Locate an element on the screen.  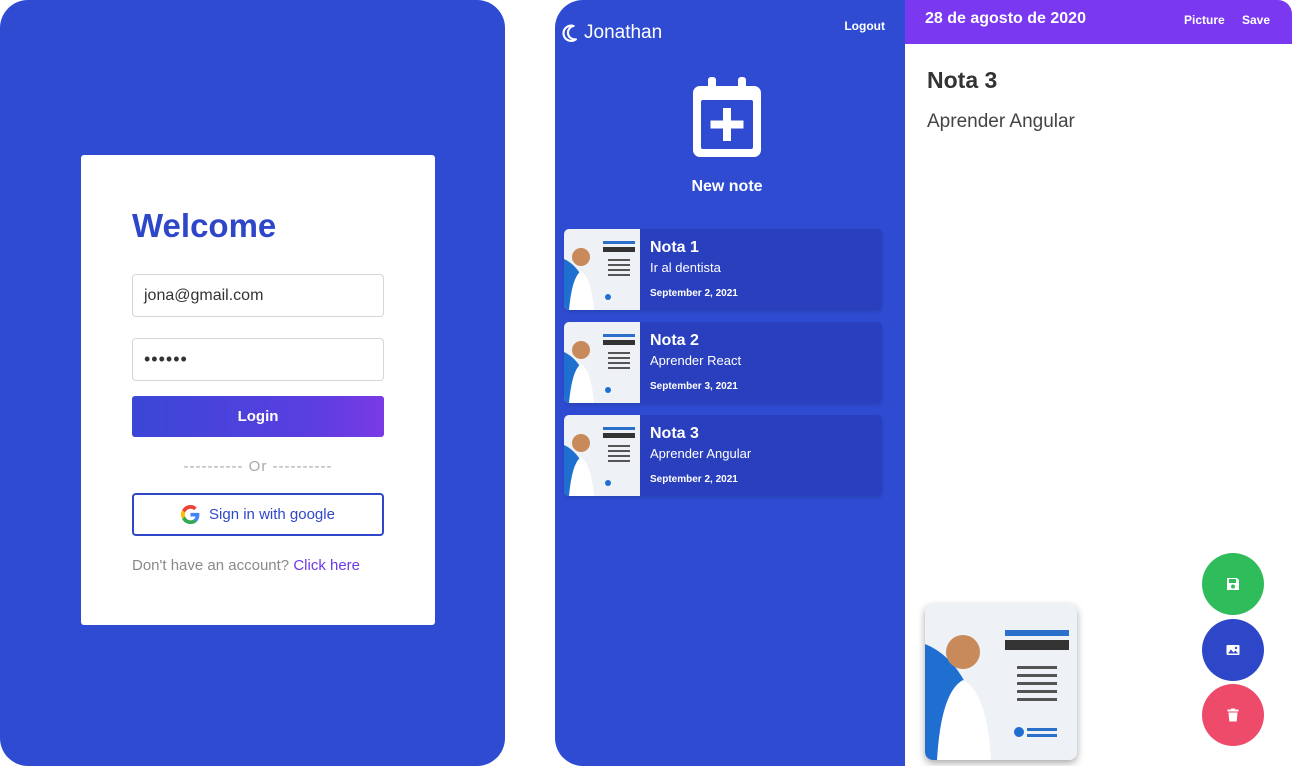
note-entry: Nota 1 Ir al dentista September 2, 2021 is located at coordinates (723, 269).